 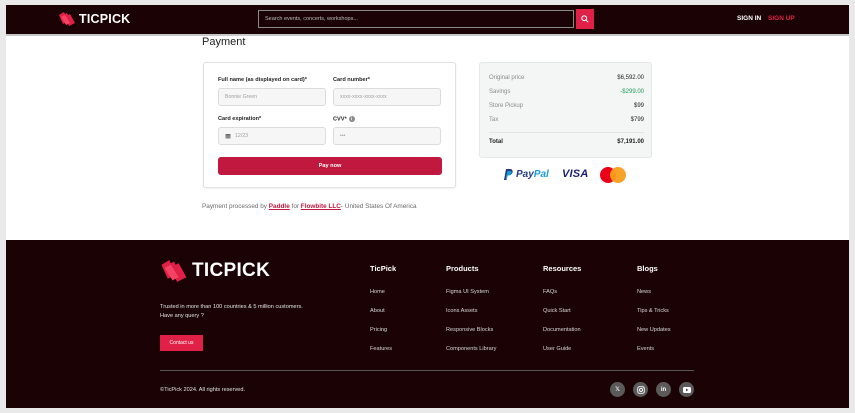 I want to click on footer-link: Events, so click(x=645, y=349).